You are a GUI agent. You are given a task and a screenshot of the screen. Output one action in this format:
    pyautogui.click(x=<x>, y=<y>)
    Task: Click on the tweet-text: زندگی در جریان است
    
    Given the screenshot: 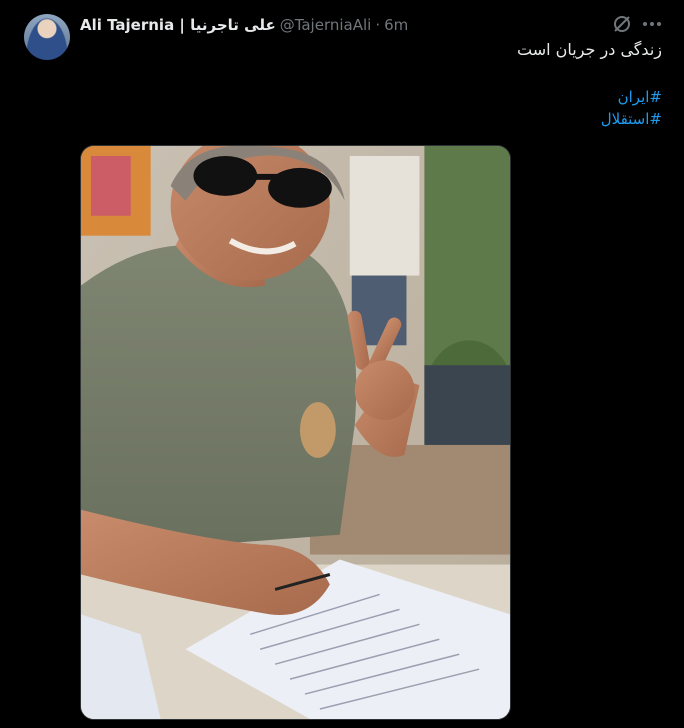 What is the action you would take?
    pyautogui.click(x=589, y=49)
    